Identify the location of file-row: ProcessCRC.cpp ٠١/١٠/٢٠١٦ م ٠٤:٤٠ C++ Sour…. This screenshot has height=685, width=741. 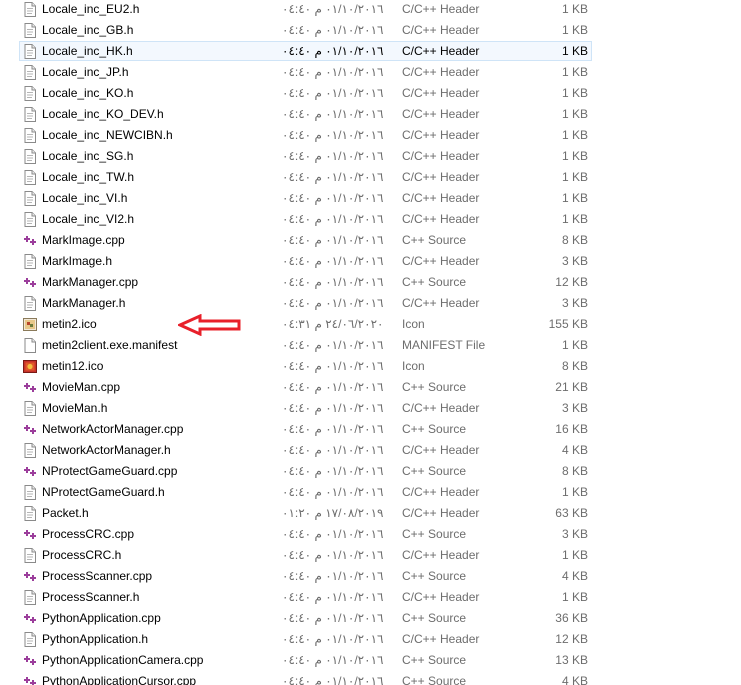
(305, 534).